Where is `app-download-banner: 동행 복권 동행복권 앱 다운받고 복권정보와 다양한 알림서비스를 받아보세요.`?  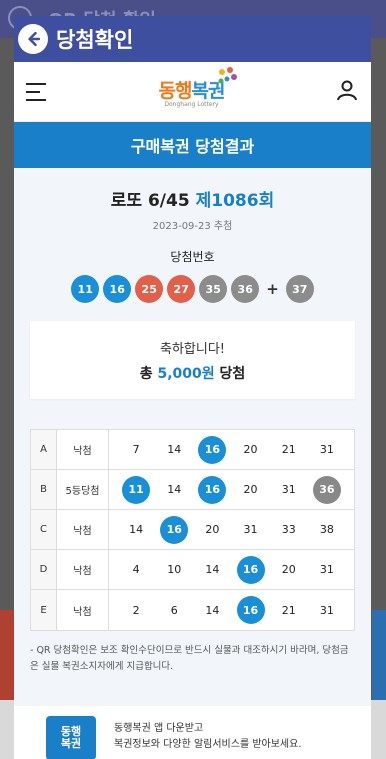
app-download-banner: 동행 복권 동행복권 앱 다운받고 복권정보와 다양한 알림서비스를 받아보세요. is located at coordinates (192, 732).